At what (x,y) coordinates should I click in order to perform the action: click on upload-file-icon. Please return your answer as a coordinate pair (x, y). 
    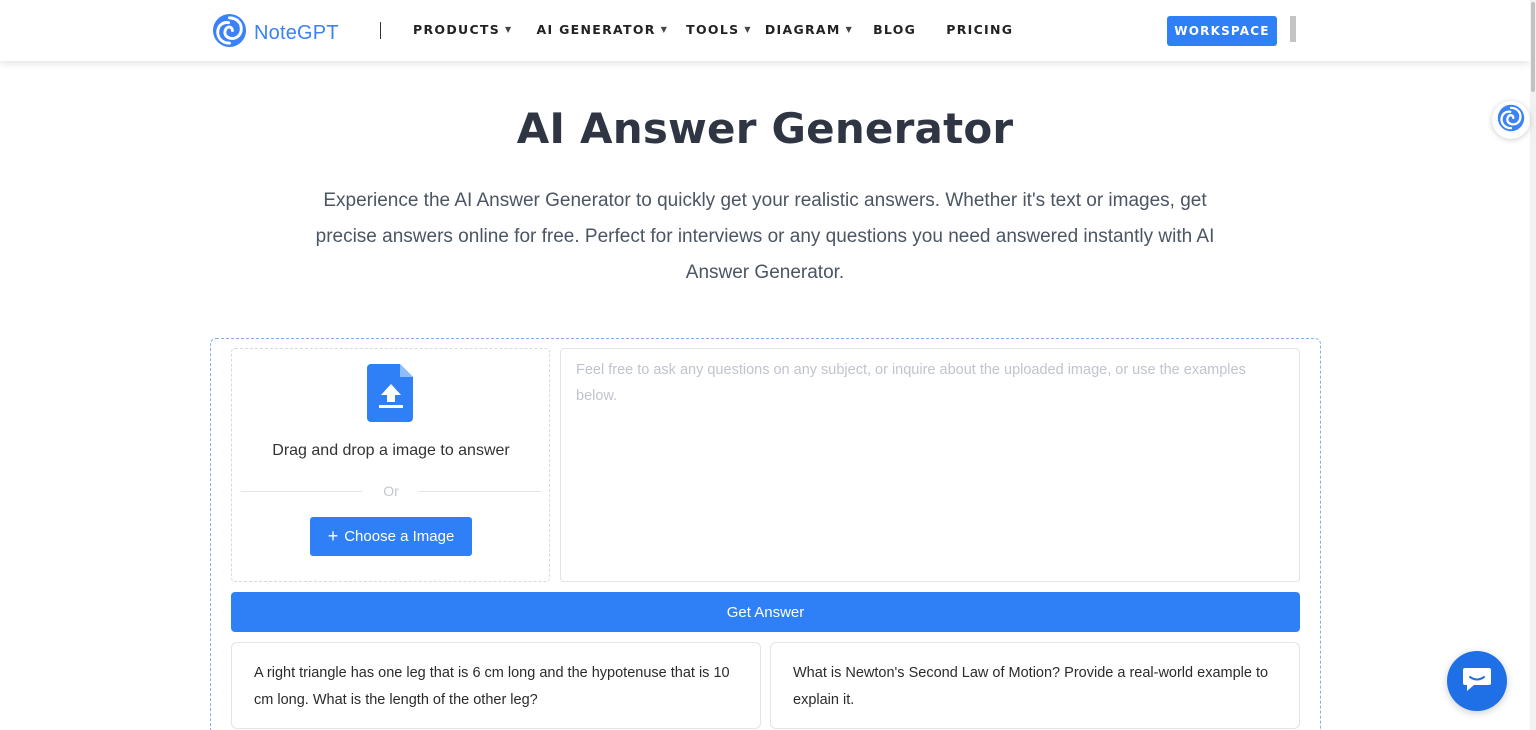
    Looking at the image, I should click on (391, 395).